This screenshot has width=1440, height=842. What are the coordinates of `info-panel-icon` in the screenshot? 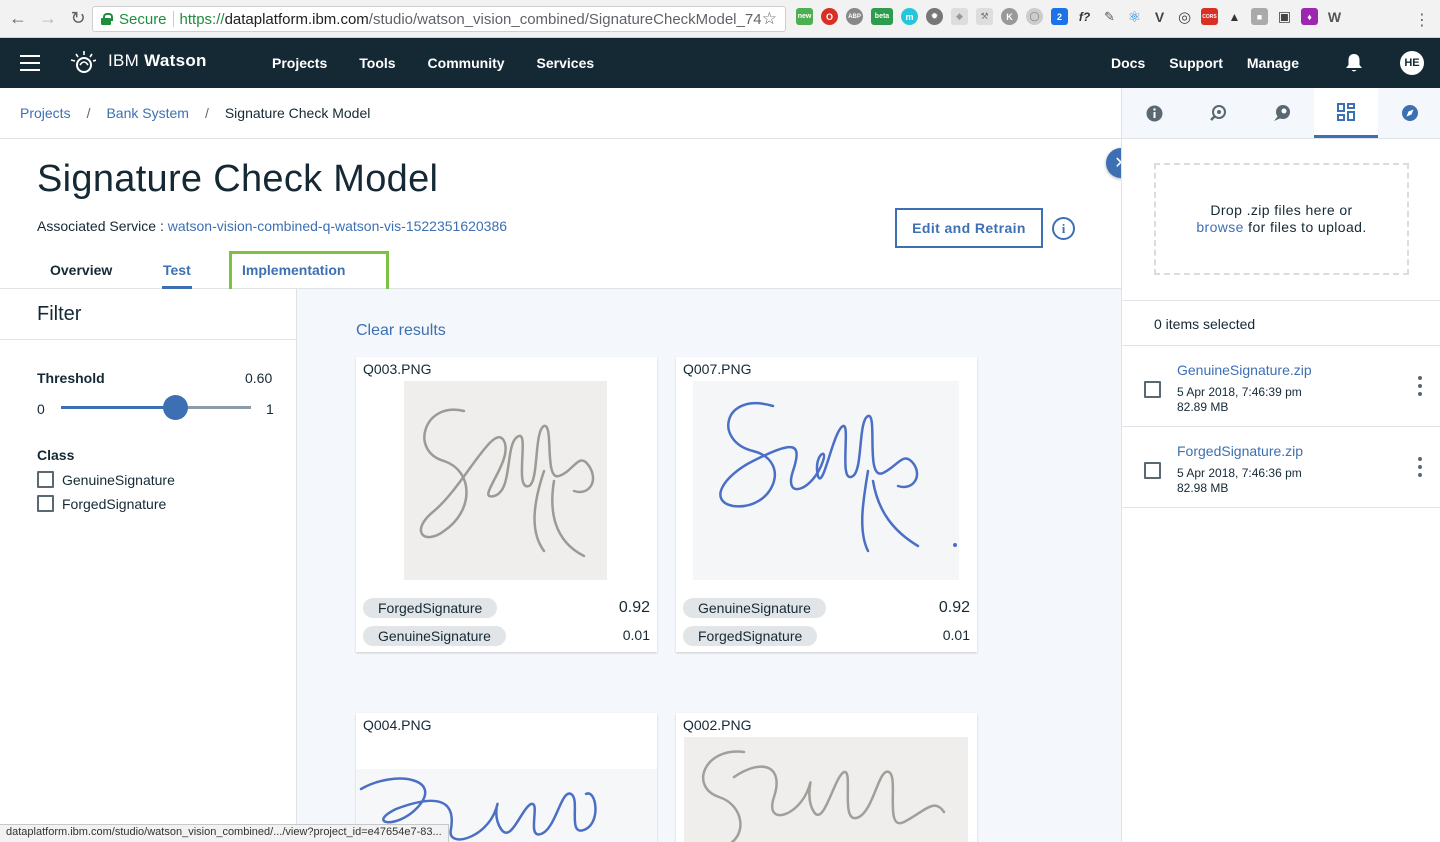 It's located at (1154, 113).